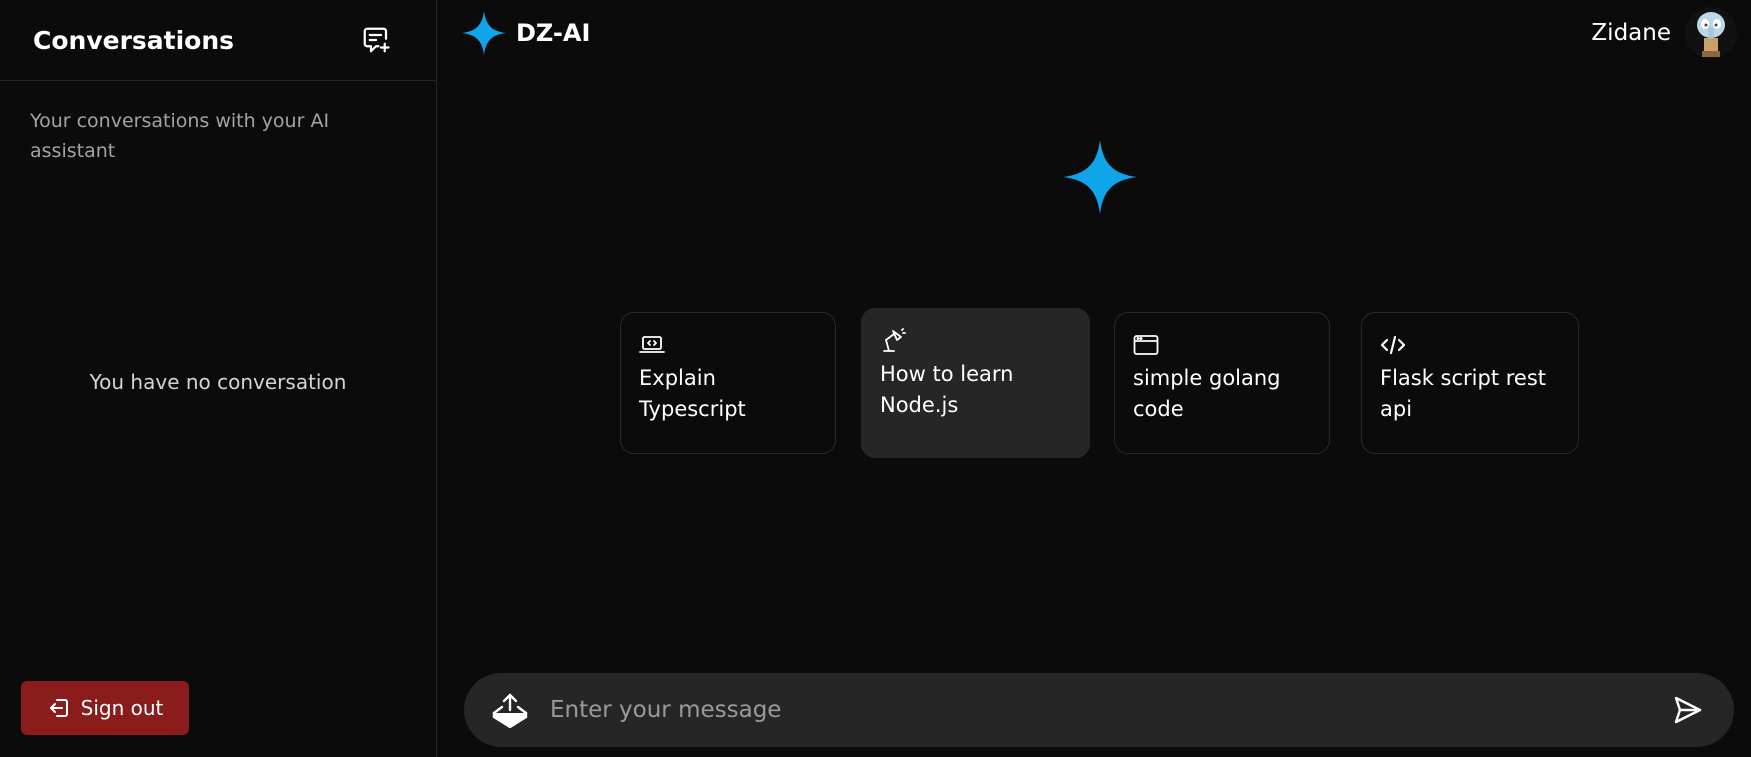  What do you see at coordinates (1207, 393) in the screenshot?
I see `suggestion-label: simple golang code` at bounding box center [1207, 393].